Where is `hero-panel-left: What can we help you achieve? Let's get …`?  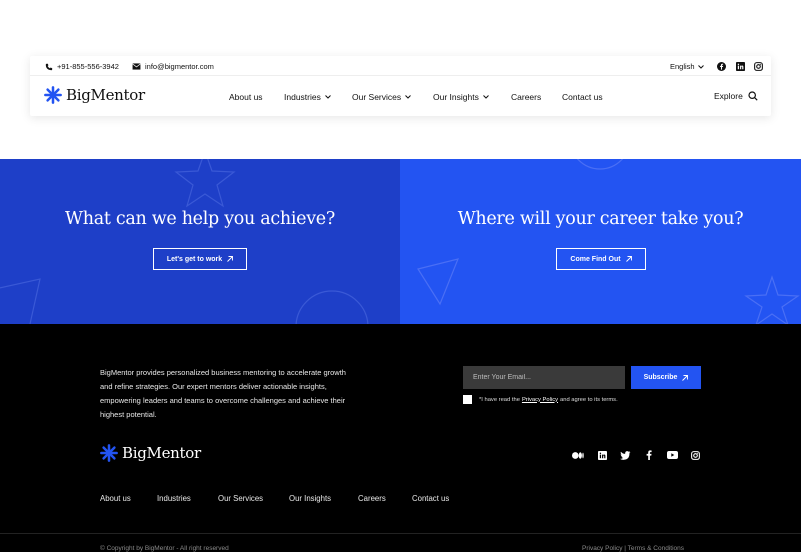 hero-panel-left: What can we help you achieve? Let's get … is located at coordinates (200, 241).